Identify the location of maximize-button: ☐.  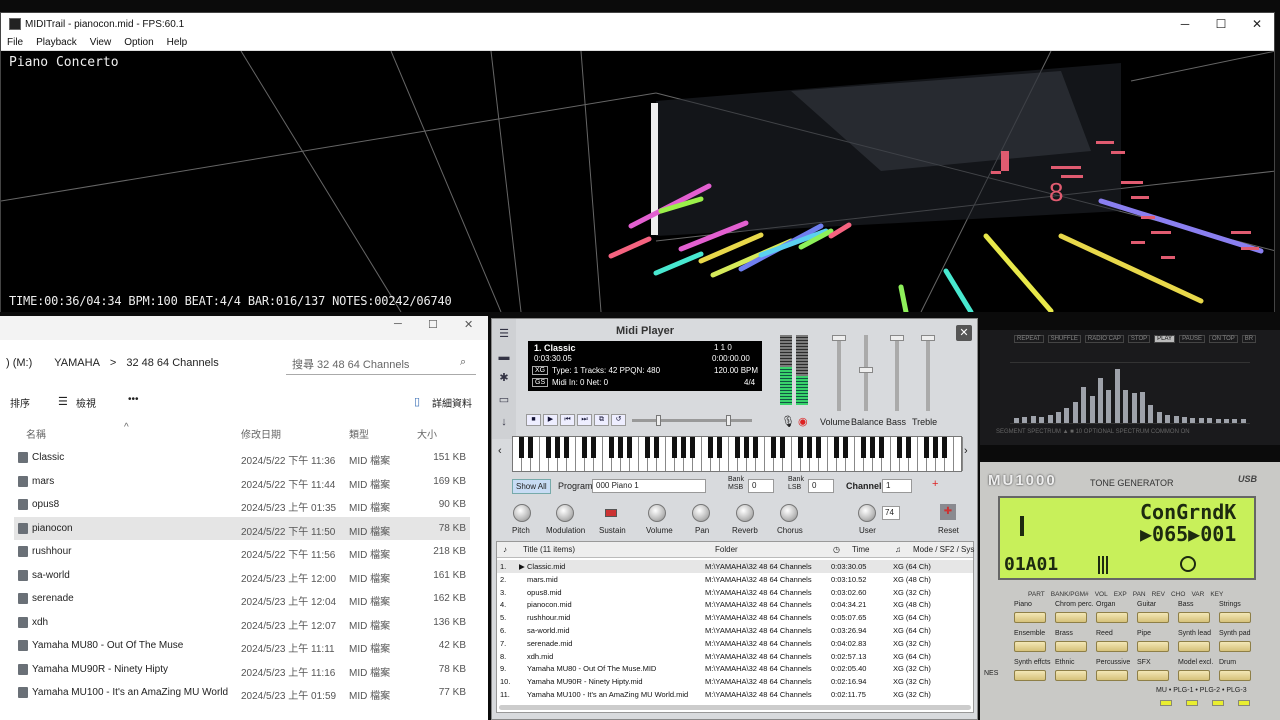
(1221, 24).